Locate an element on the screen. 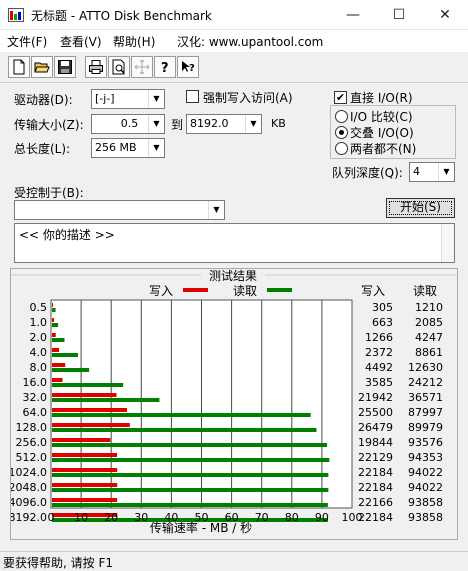  description-text: << 你的描述 >> is located at coordinates (67, 235).